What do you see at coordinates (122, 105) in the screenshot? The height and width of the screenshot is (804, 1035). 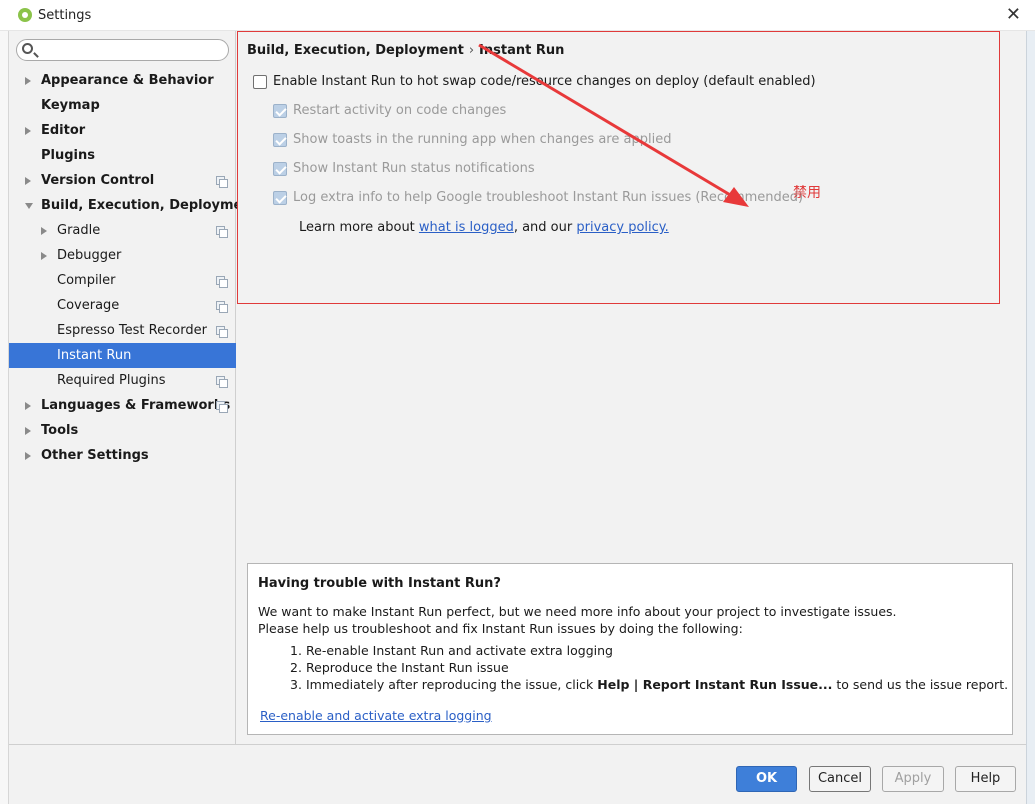 I see `sidebar-item-keymap: Keymap` at bounding box center [122, 105].